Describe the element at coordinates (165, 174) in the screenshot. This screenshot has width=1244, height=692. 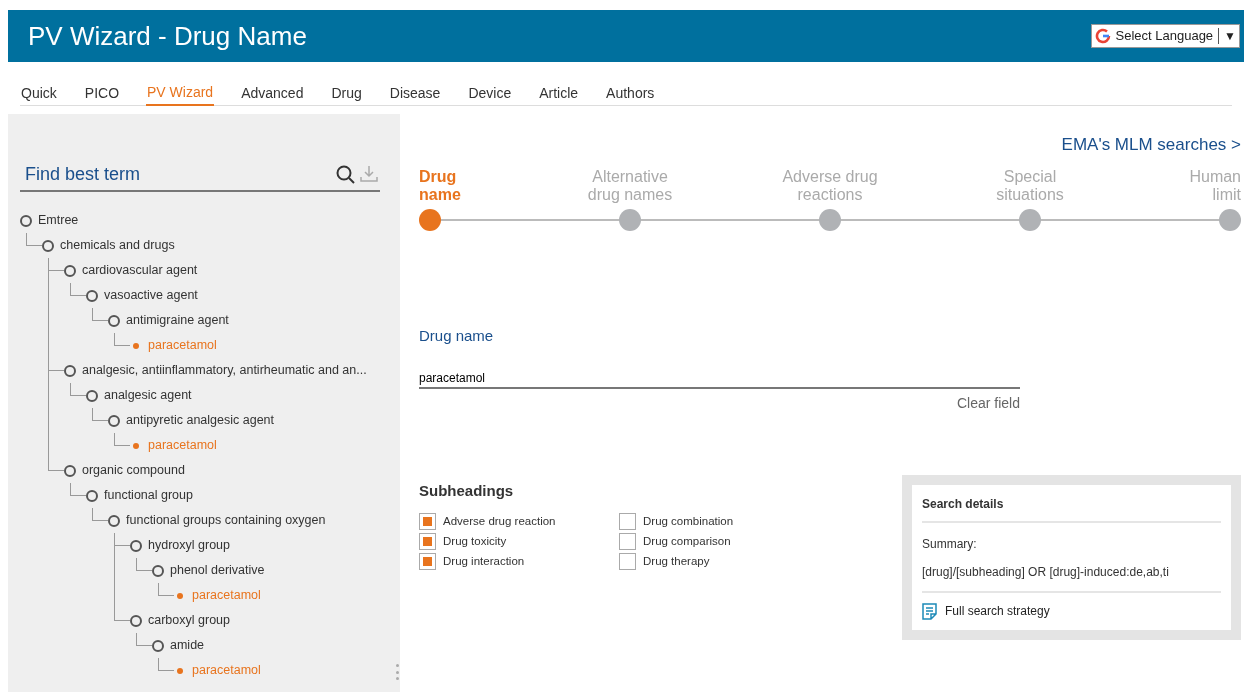
I see `search-field: Find best term` at that location.